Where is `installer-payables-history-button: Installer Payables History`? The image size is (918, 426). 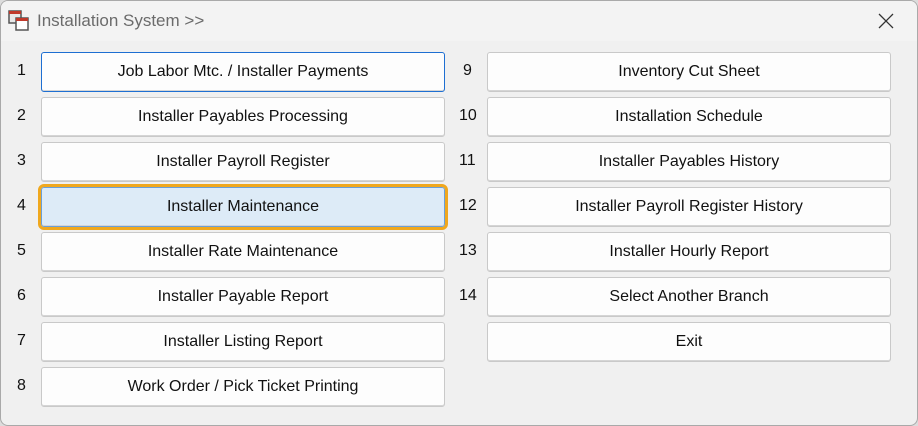
installer-payables-history-button: Installer Payables History is located at coordinates (689, 162).